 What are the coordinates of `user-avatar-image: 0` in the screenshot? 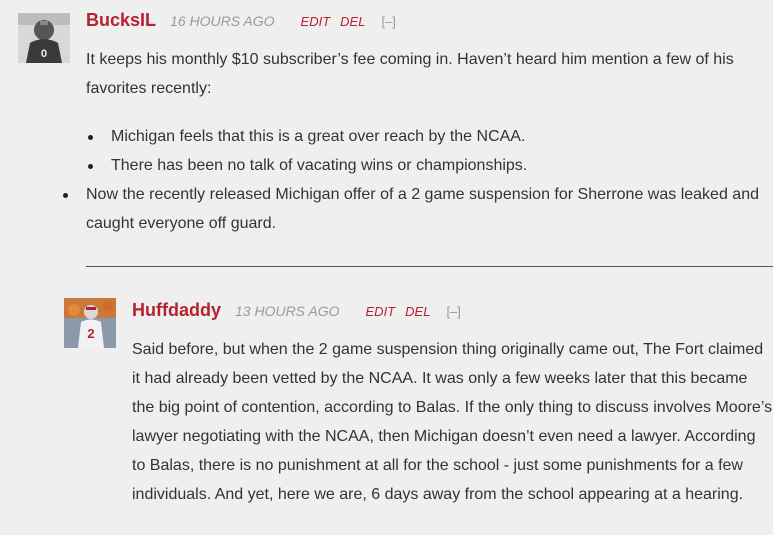 It's located at (44, 38).